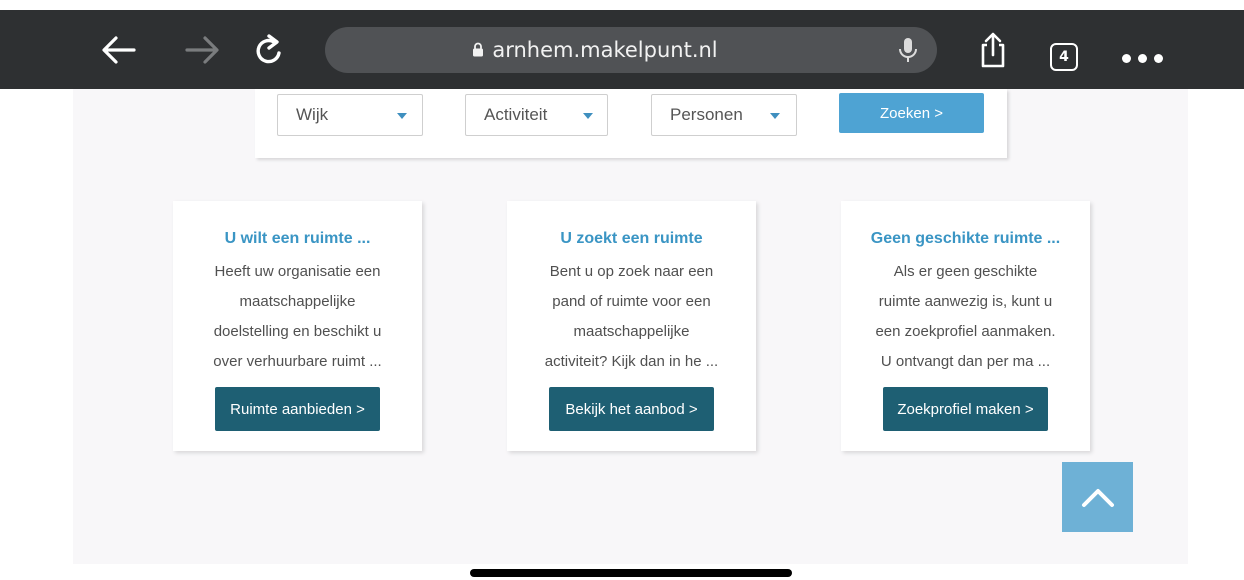 This screenshot has width=1244, height=580. Describe the element at coordinates (516, 114) in the screenshot. I see `activiteit-select-label: Activiteit` at that location.